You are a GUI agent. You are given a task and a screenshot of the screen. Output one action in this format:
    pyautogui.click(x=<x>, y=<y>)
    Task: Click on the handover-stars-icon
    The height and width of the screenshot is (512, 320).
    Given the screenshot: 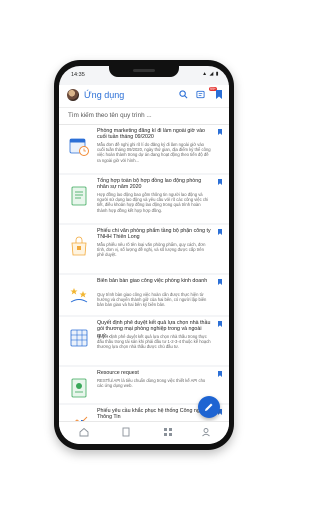 What is the action you would take?
    pyautogui.click(x=79, y=295)
    